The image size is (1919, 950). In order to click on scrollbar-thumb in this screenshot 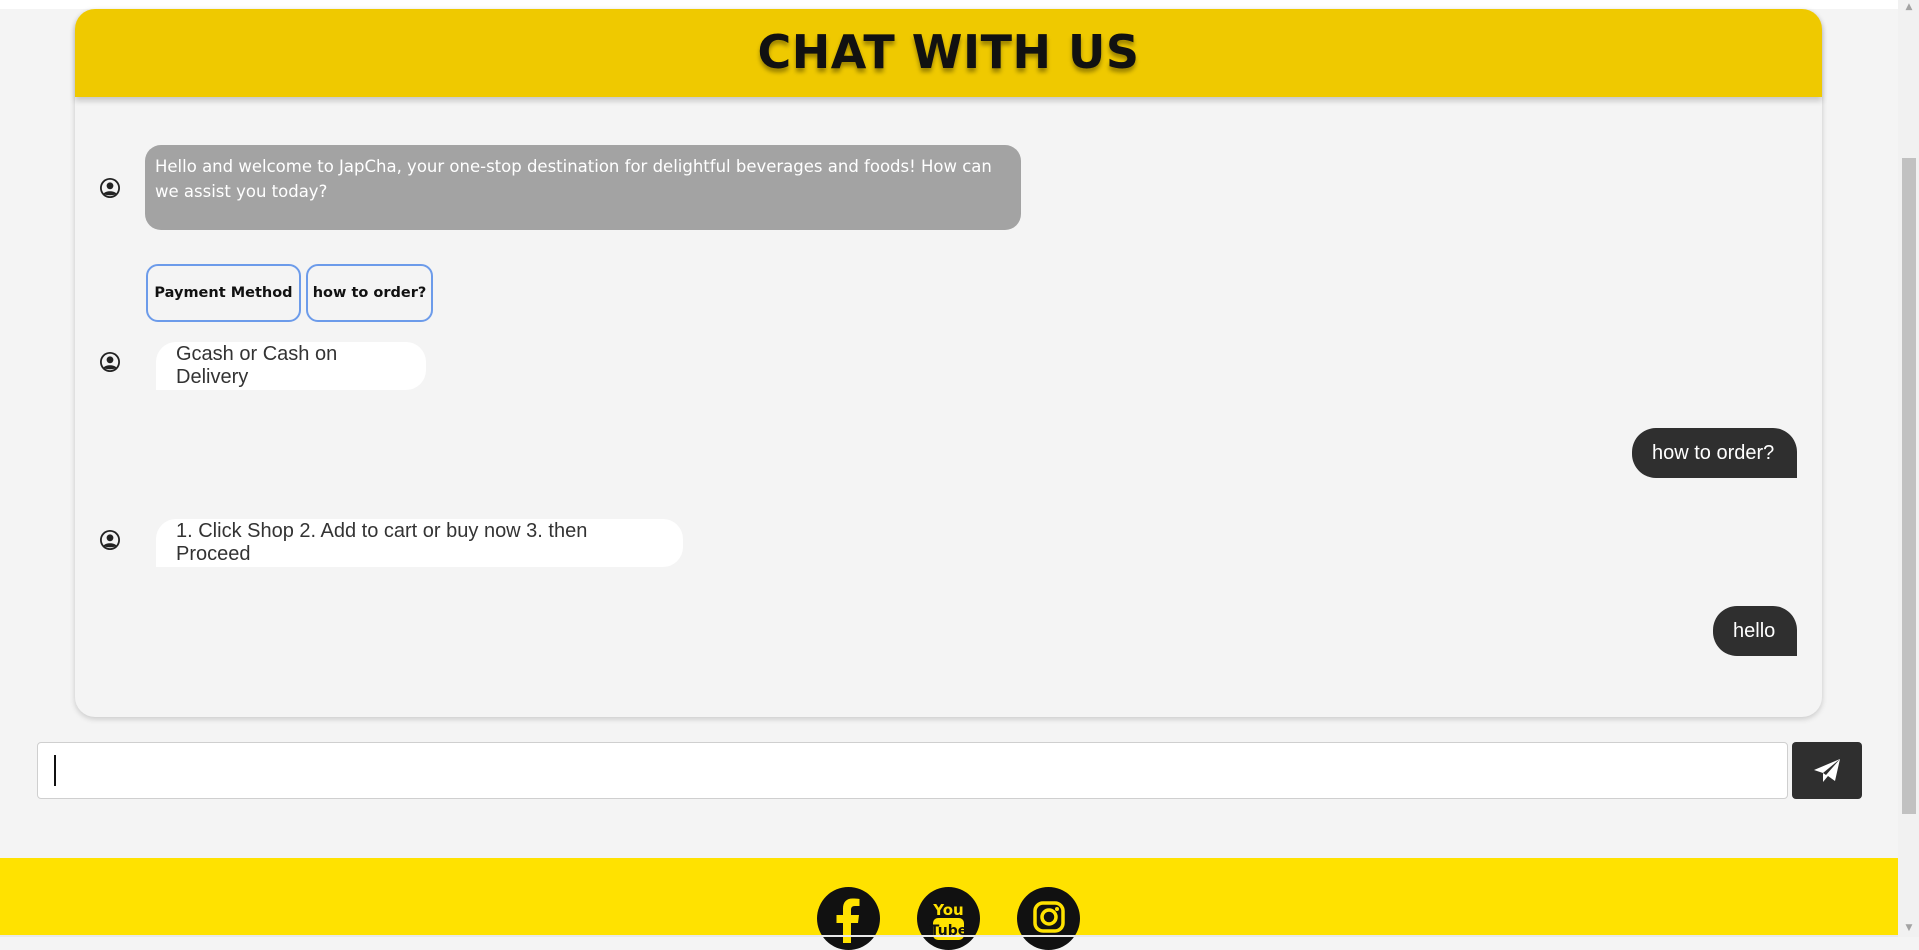, I will do `click(1909, 486)`.